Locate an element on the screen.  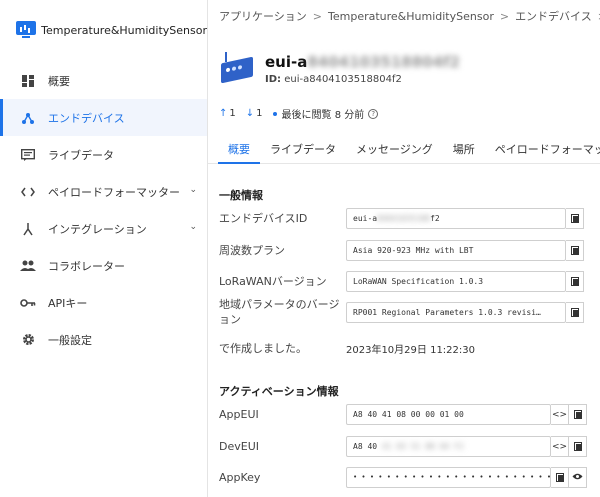
sidebar-item-end-devices: エンドデバイス is located at coordinates (103, 117).